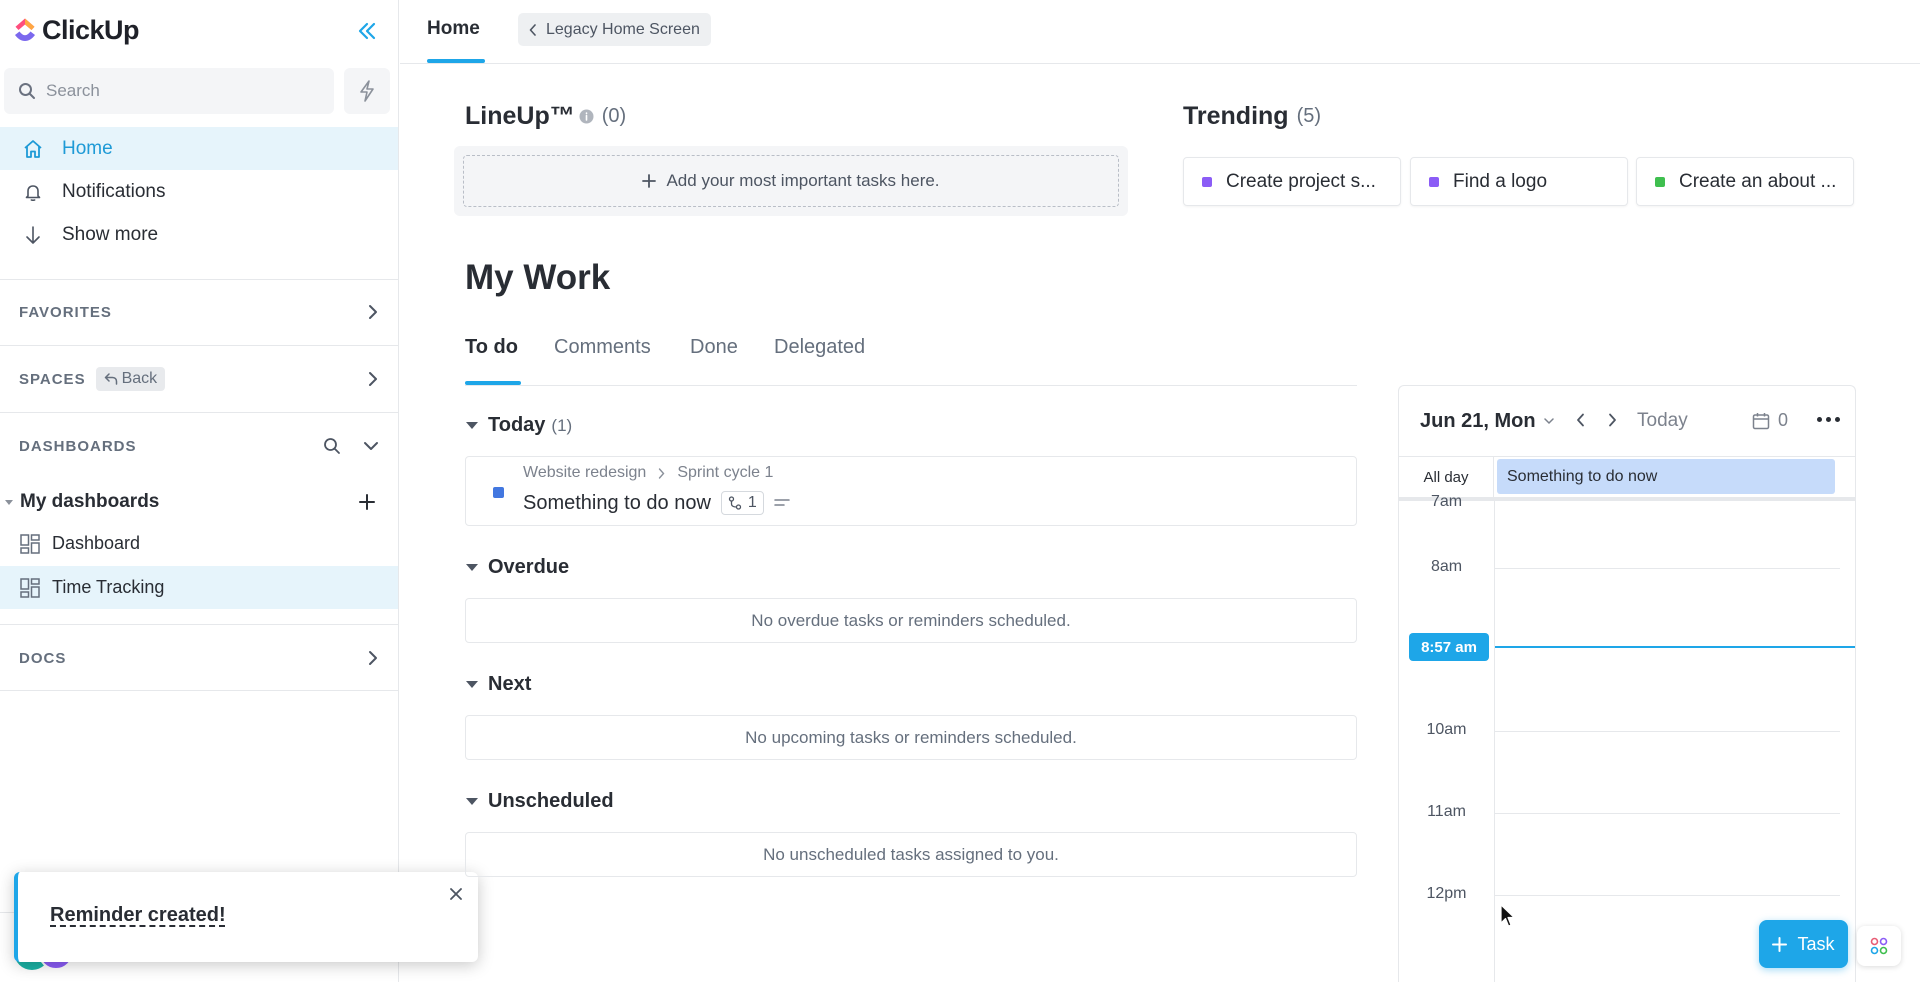 The image size is (1920, 982). What do you see at coordinates (33, 148) in the screenshot?
I see `home-icon` at bounding box center [33, 148].